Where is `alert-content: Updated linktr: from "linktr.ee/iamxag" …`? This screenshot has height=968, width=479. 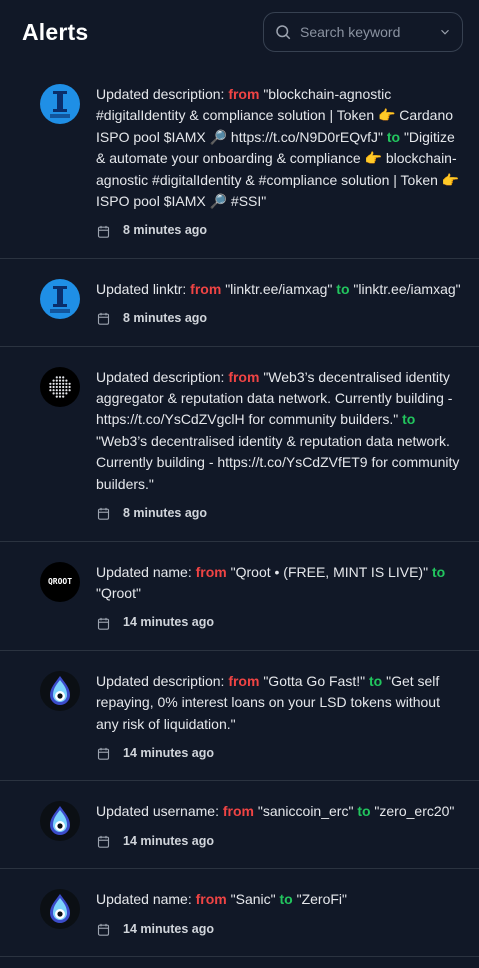
alert-content: Updated linktr: from "linktr.ee/iamxag" … is located at coordinates (279, 304).